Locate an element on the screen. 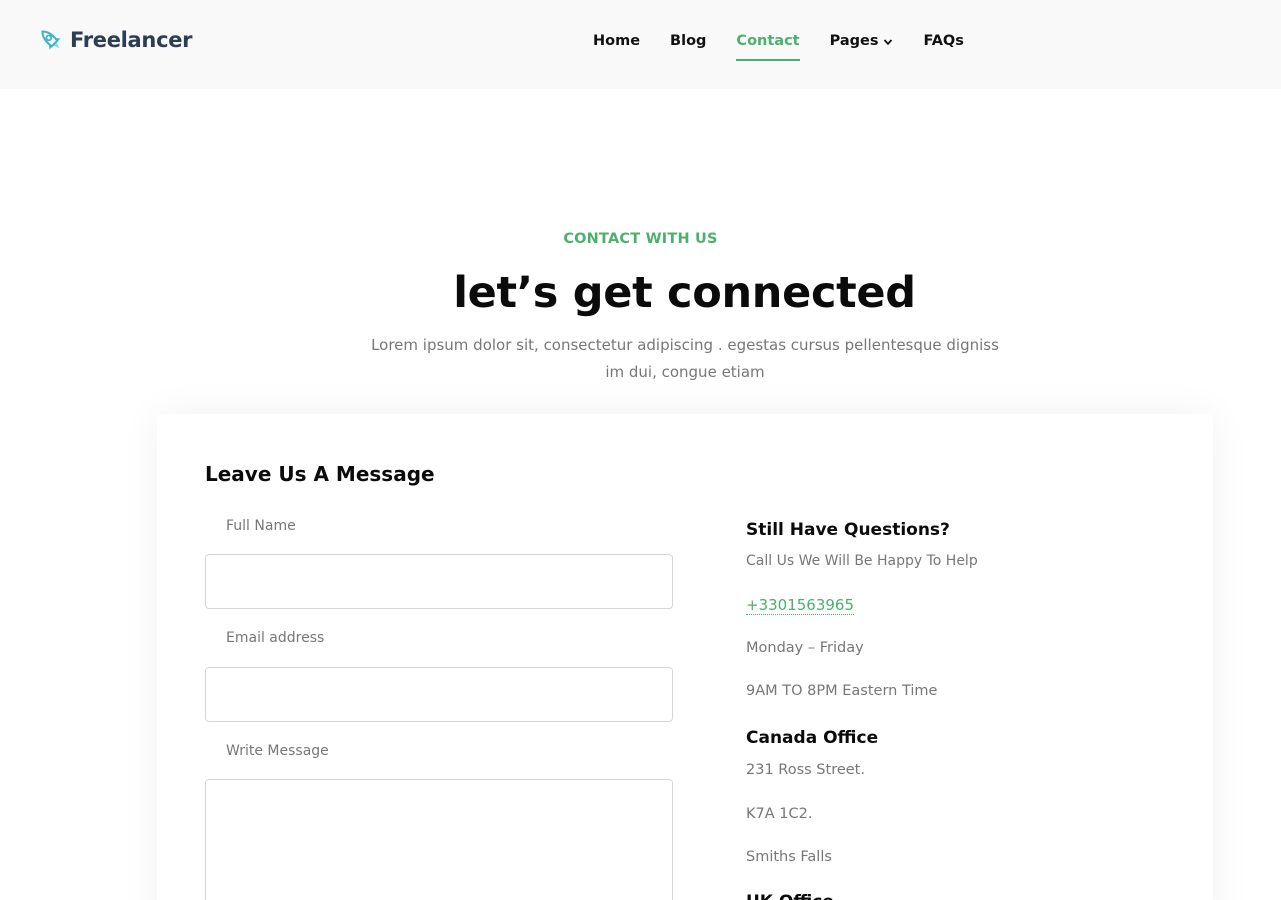 The image size is (1281, 900). form-title: Leave Us A Message is located at coordinates (320, 474).